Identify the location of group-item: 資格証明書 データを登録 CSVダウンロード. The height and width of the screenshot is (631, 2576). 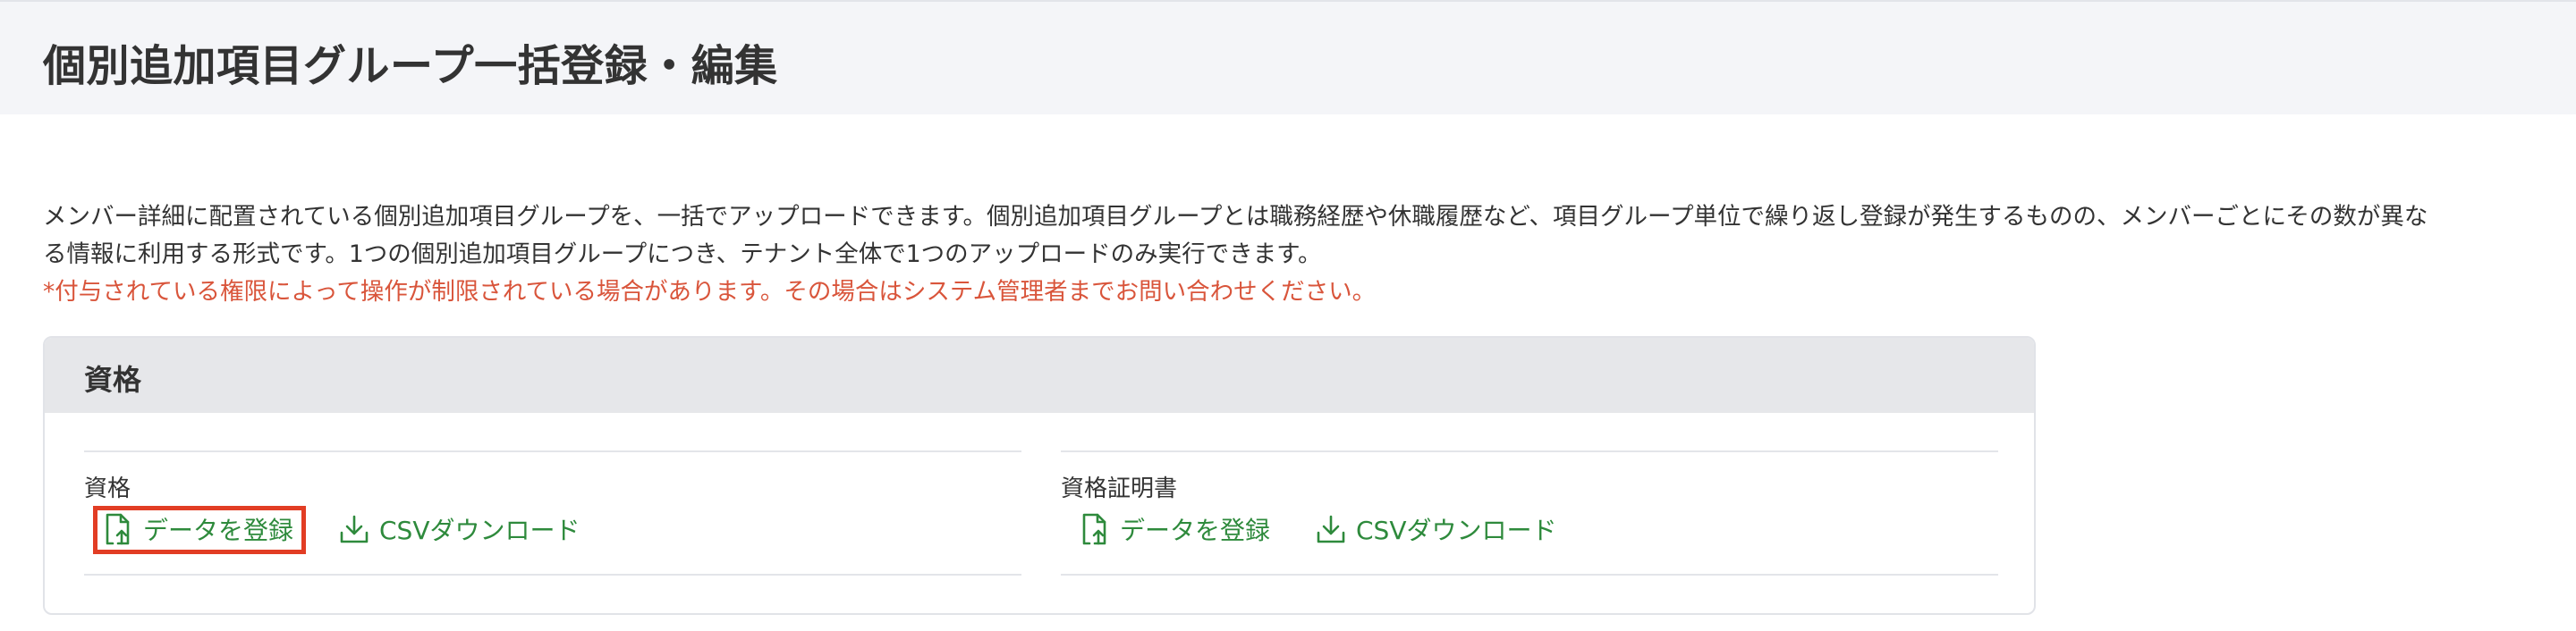
(1529, 513).